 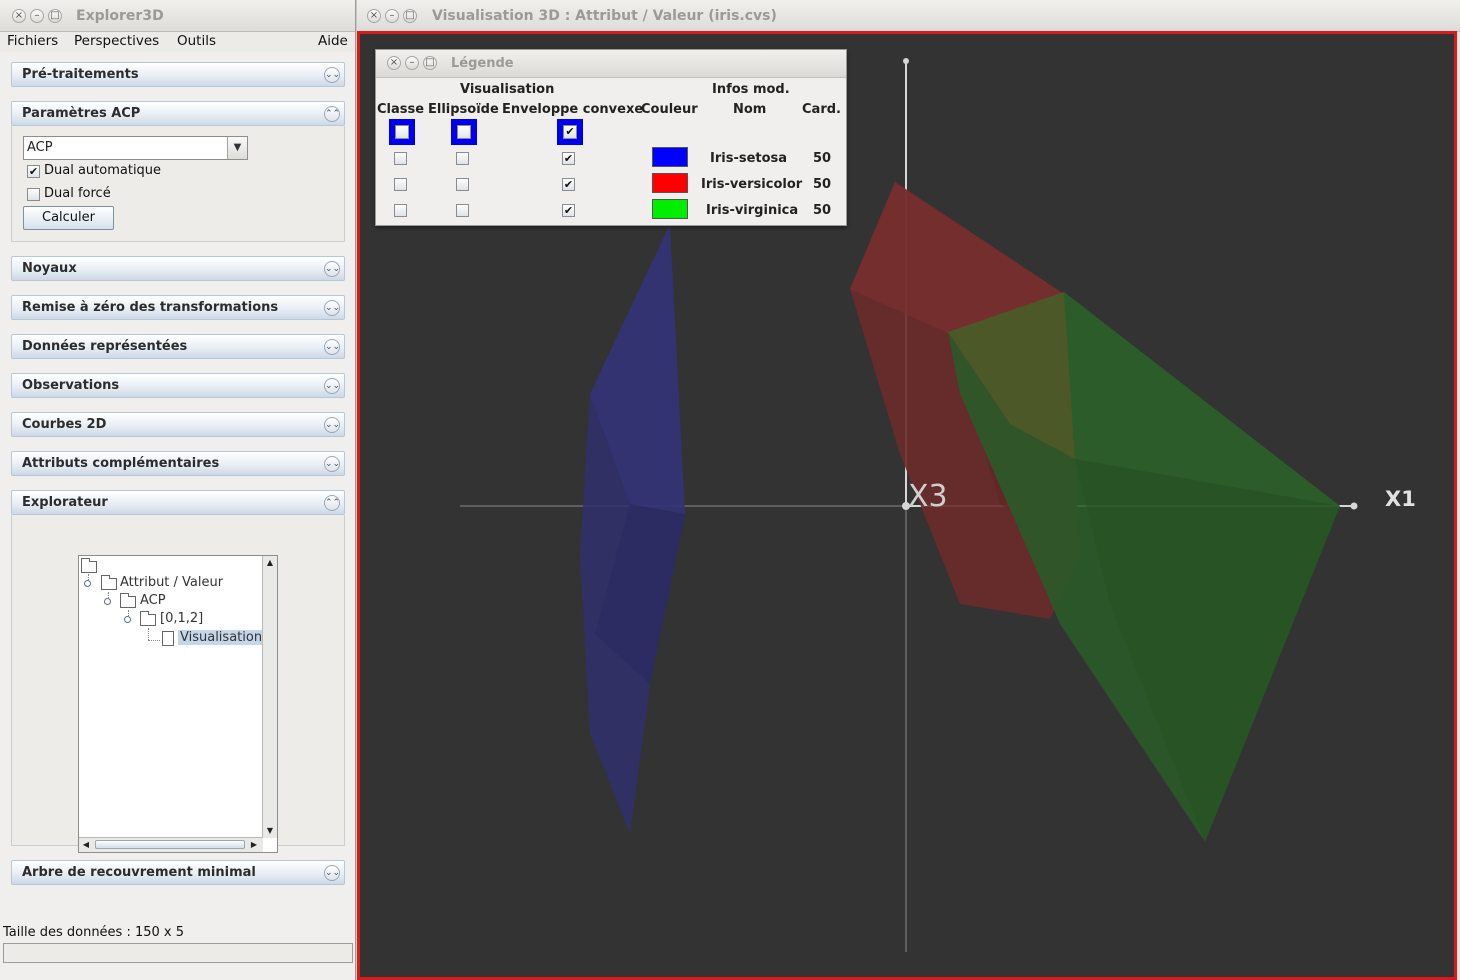 What do you see at coordinates (670, 183) in the screenshot?
I see `row-versicolor-color-swatch` at bounding box center [670, 183].